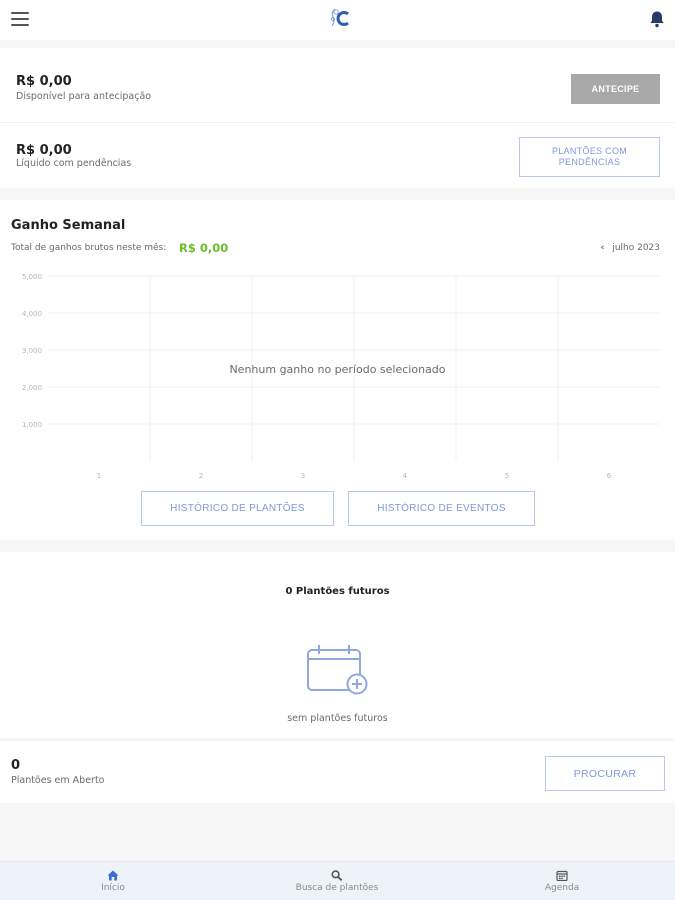 The height and width of the screenshot is (900, 675). I want to click on search-shifts-button: PROCURAR, so click(605, 773).